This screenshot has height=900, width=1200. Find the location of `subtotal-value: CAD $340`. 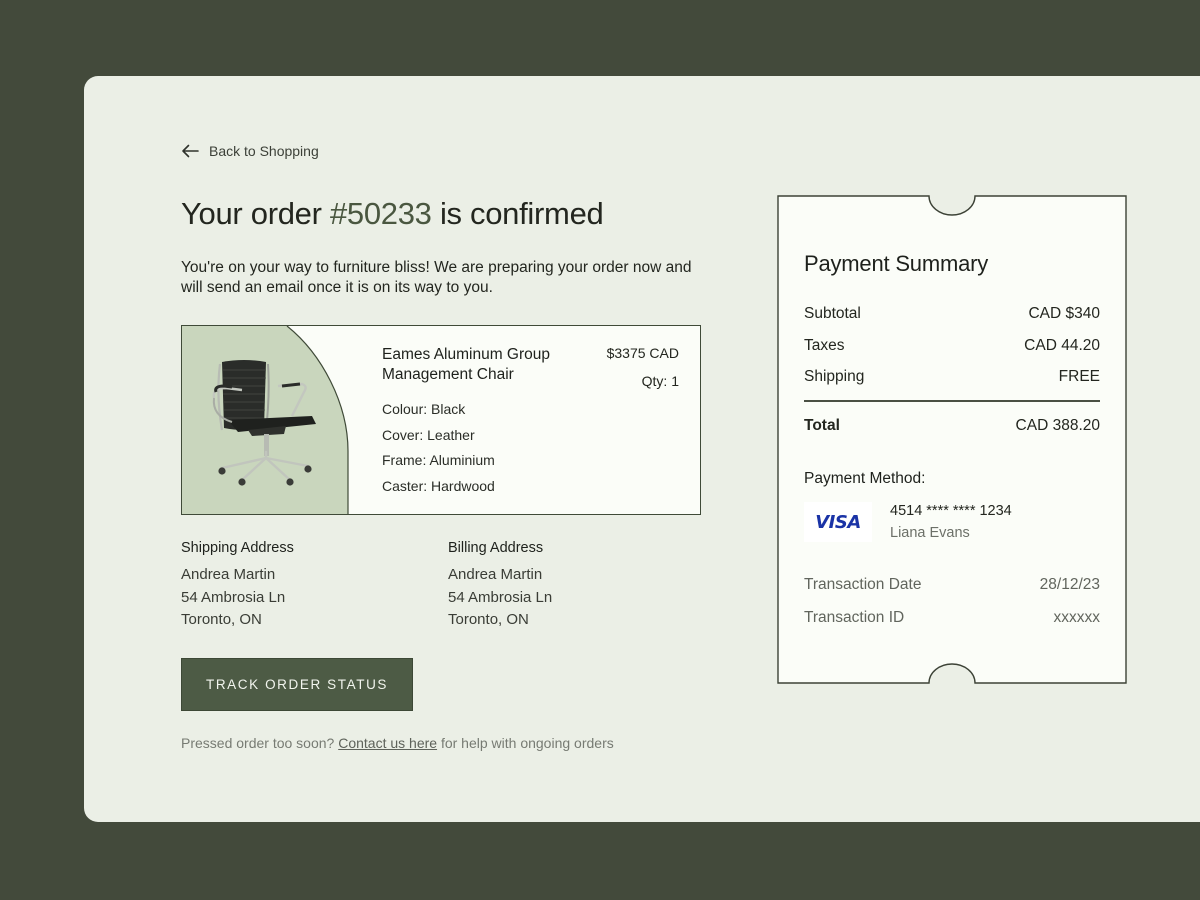

subtotal-value: CAD $340 is located at coordinates (1064, 313).